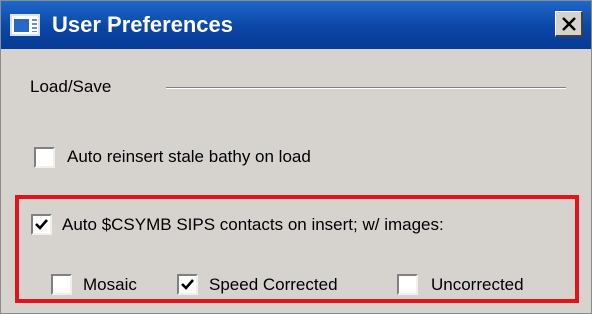  What do you see at coordinates (366, 88) in the screenshot?
I see `section-divider` at bounding box center [366, 88].